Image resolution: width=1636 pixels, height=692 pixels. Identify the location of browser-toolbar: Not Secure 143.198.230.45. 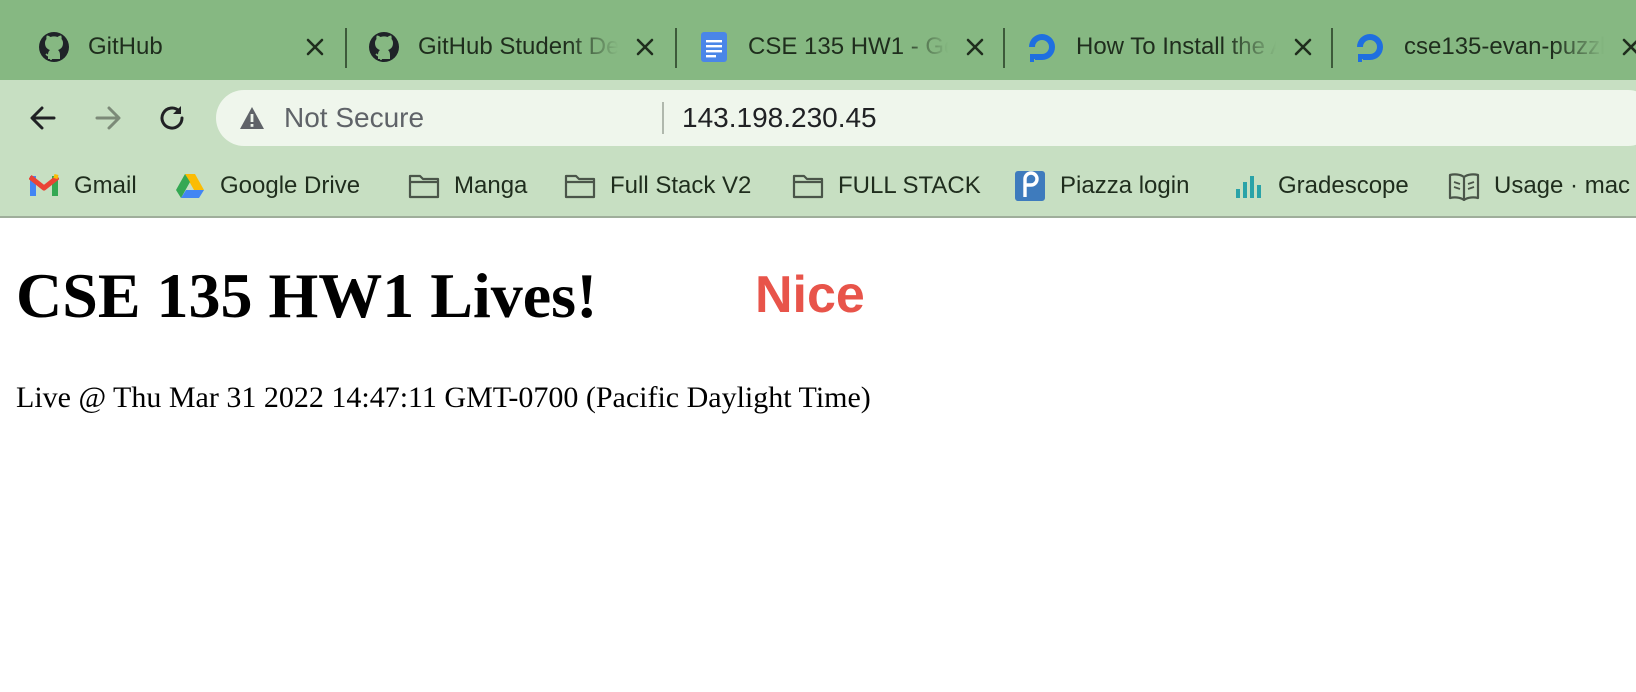
(818, 118).